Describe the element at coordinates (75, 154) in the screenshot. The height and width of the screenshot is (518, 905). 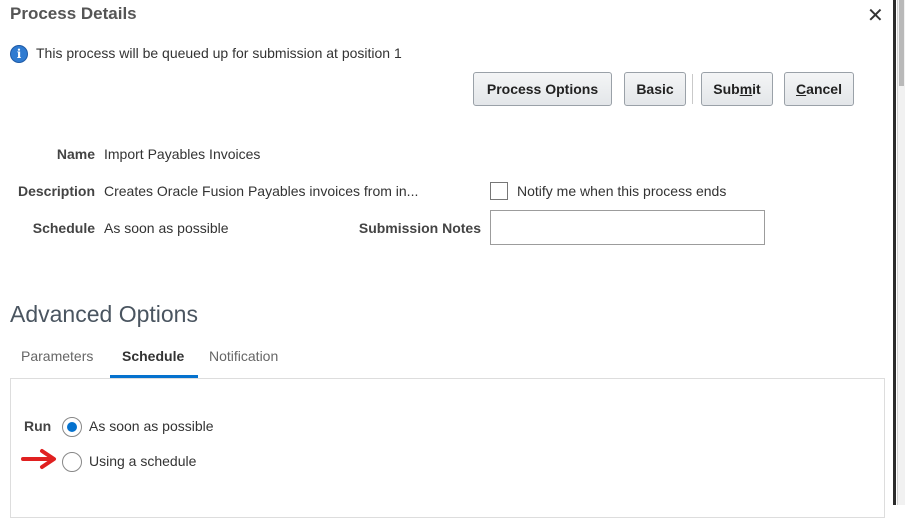
I see `name-label: Name` at that location.